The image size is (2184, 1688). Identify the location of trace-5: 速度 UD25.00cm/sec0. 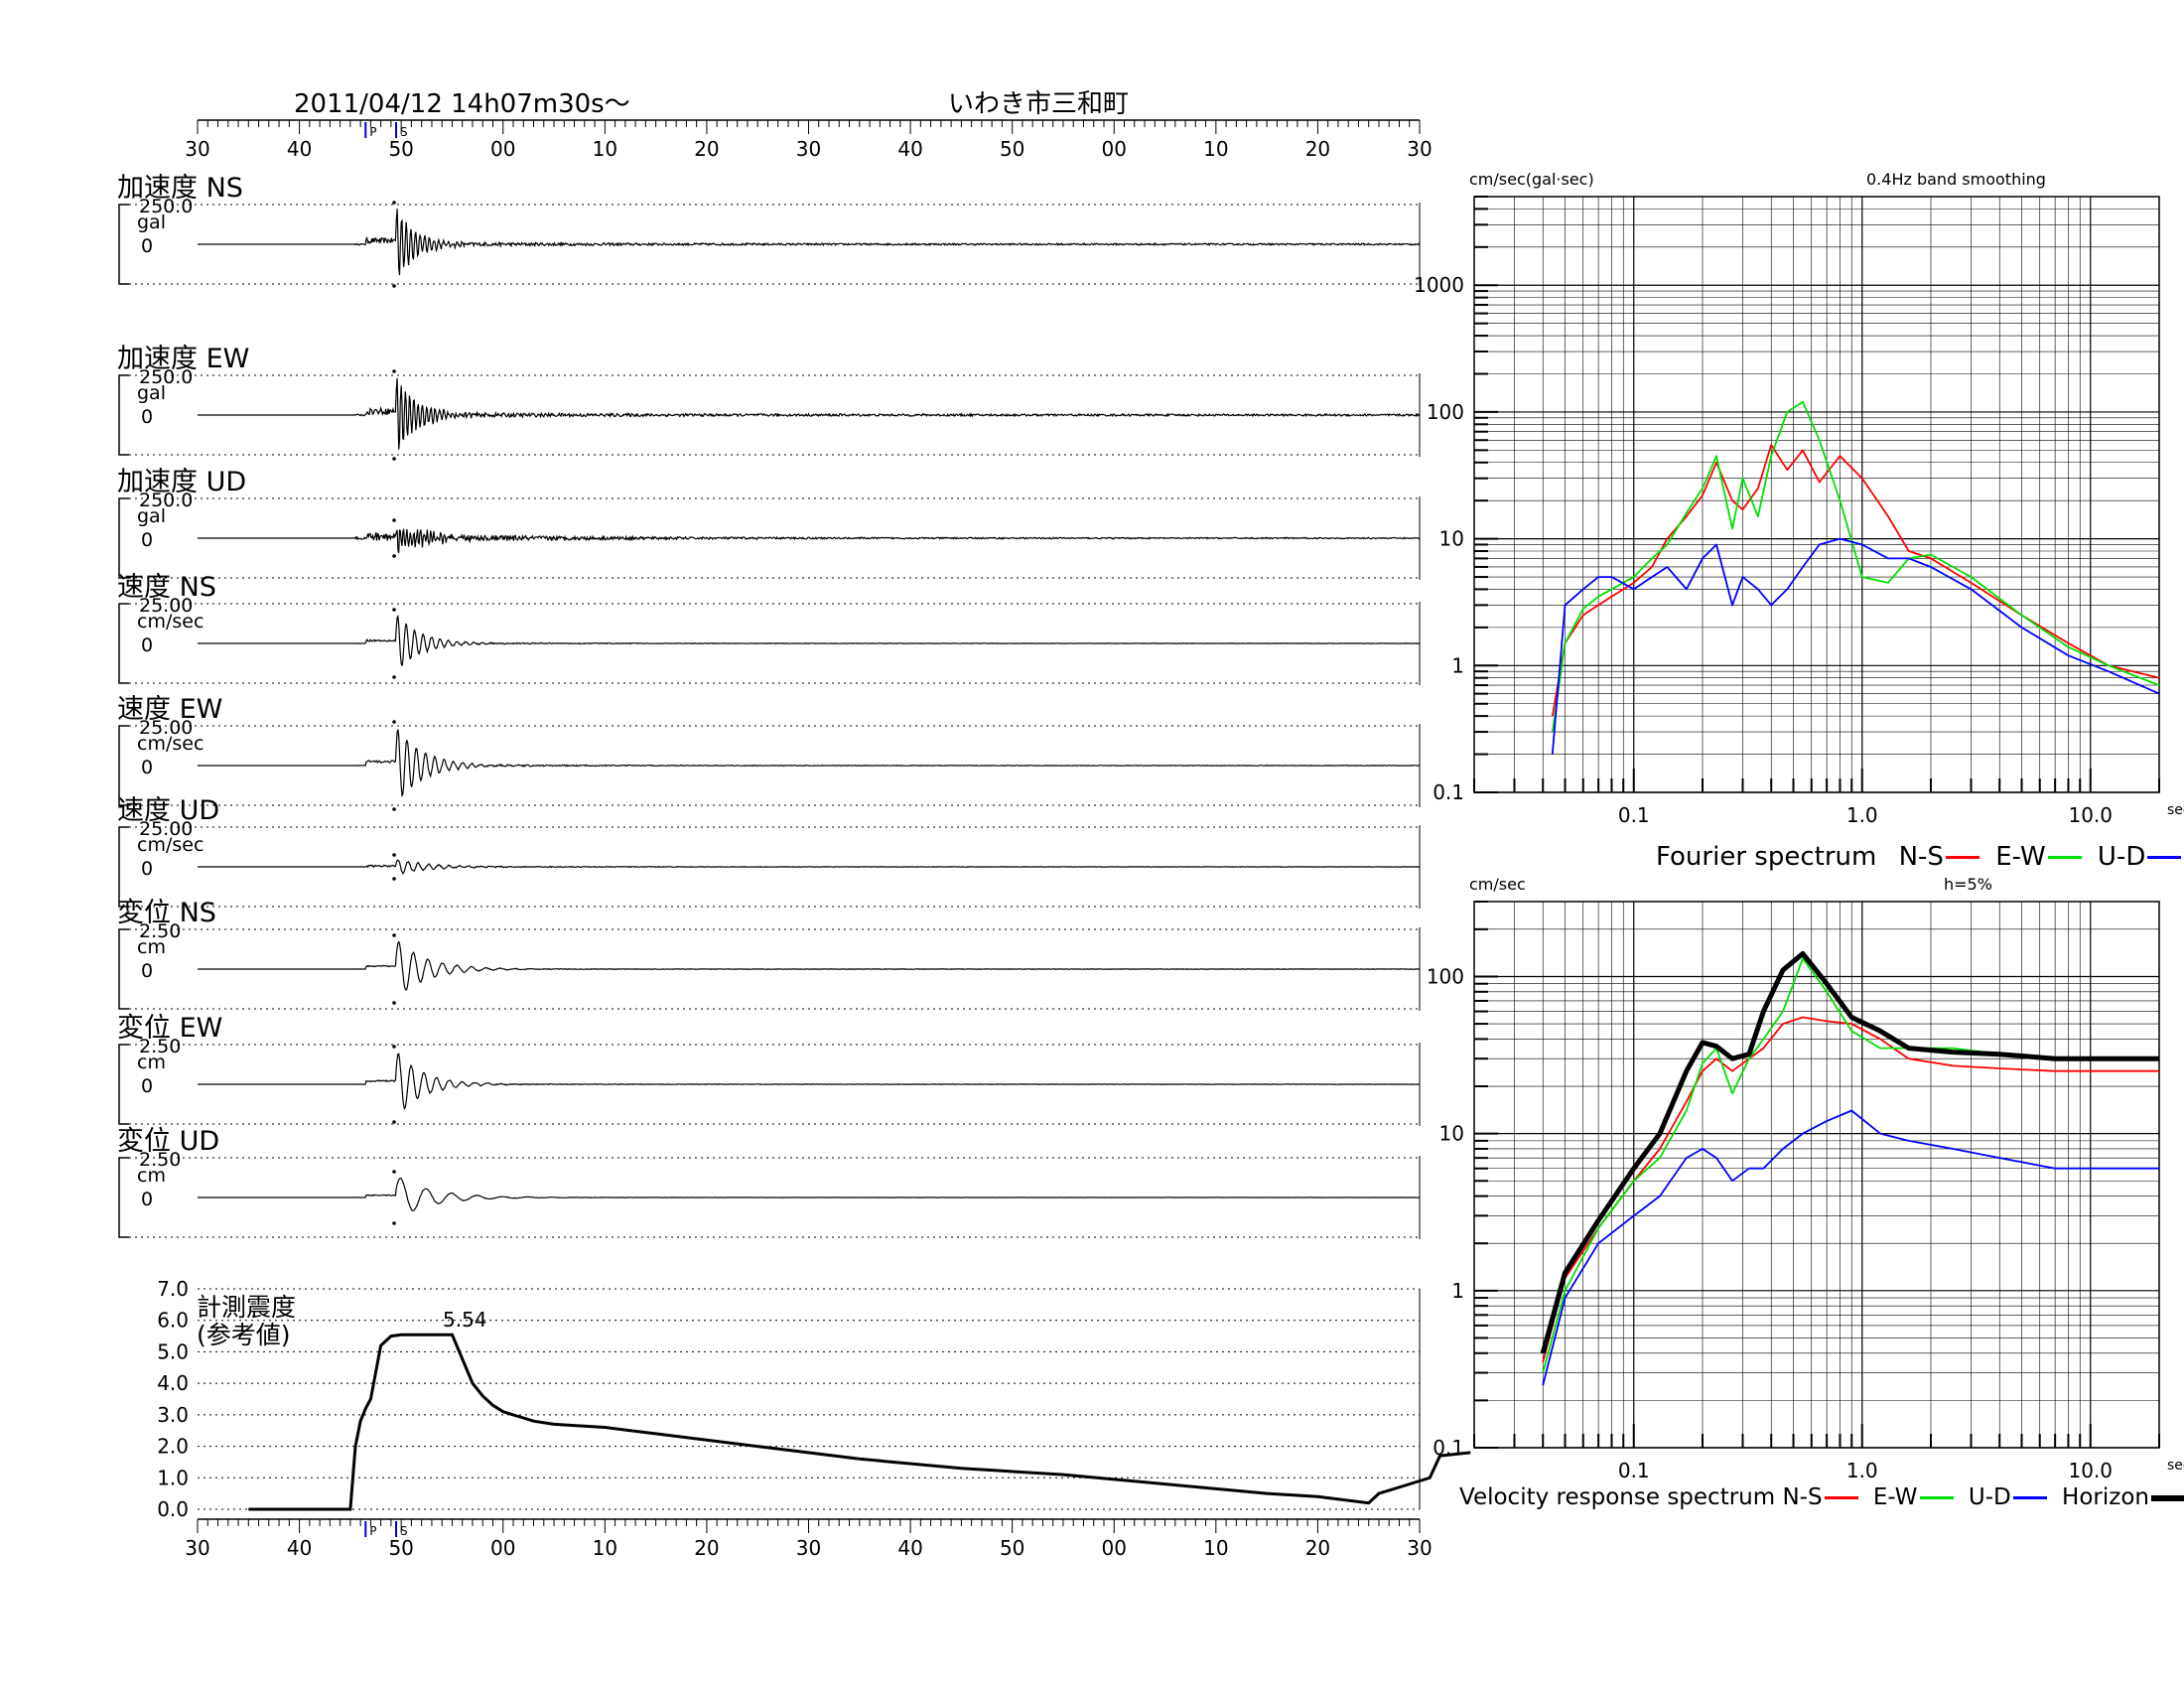
(769, 852).